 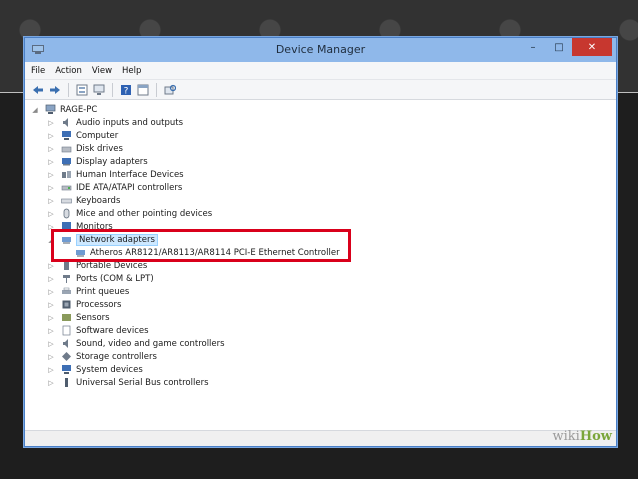 I want to click on toolbar: ?, so click(x=320, y=90).